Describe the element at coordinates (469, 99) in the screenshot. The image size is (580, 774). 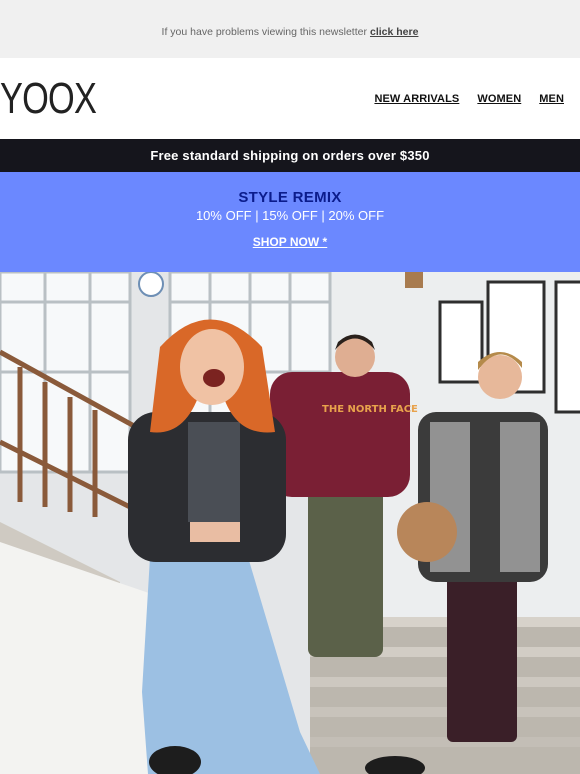
I see `main-nav: NEW ARRIVALS WOMEN MEN` at that location.